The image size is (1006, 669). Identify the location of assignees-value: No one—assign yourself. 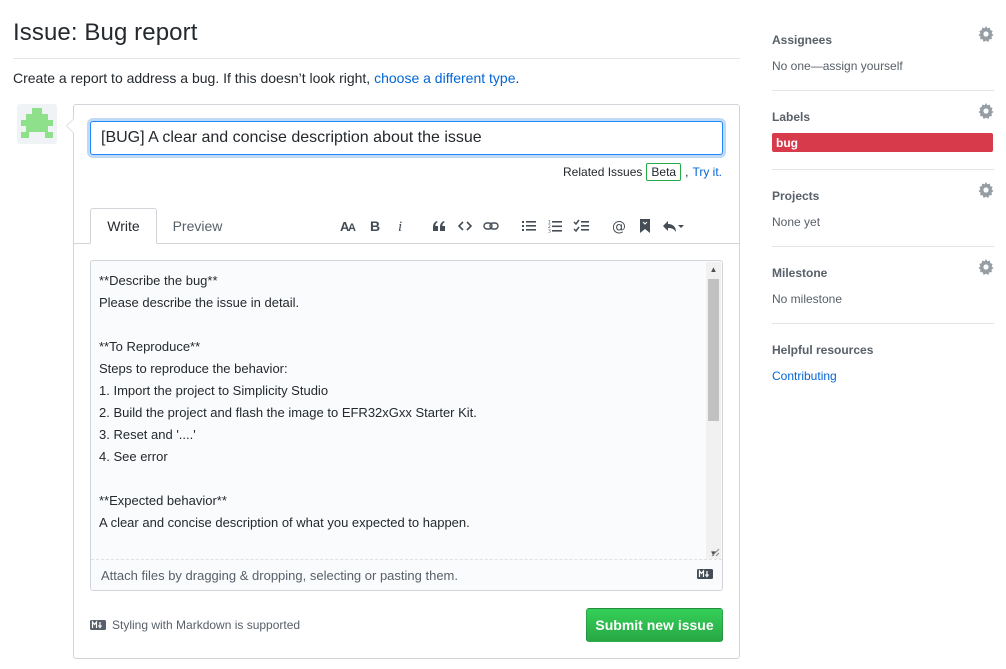
(883, 66).